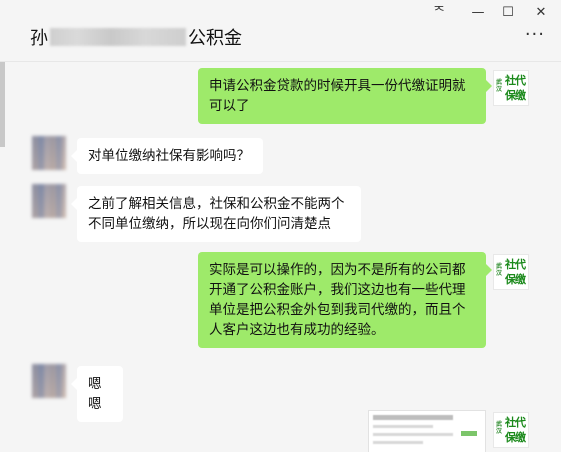  I want to click on contact-name-prefix: 孙, so click(39, 38).